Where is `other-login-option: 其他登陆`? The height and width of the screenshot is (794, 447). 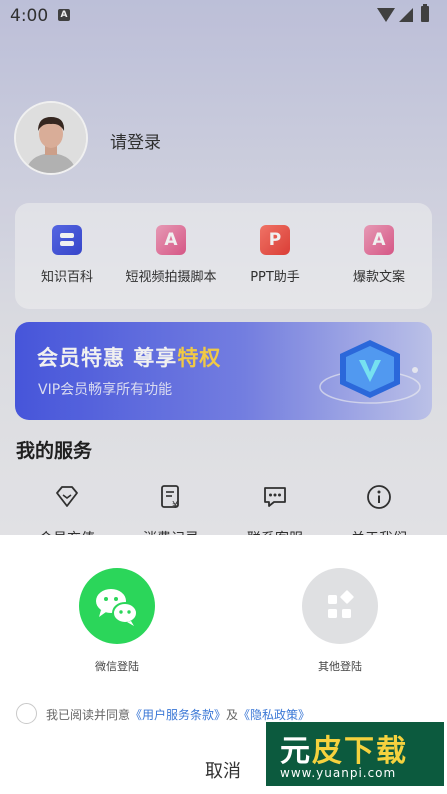
other-login-option: 其他登陆 is located at coordinates (340, 621).